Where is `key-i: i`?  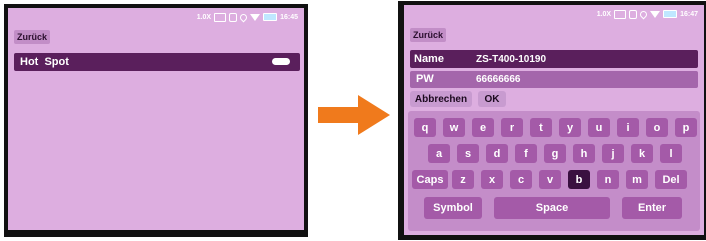
key-i: i is located at coordinates (628, 127).